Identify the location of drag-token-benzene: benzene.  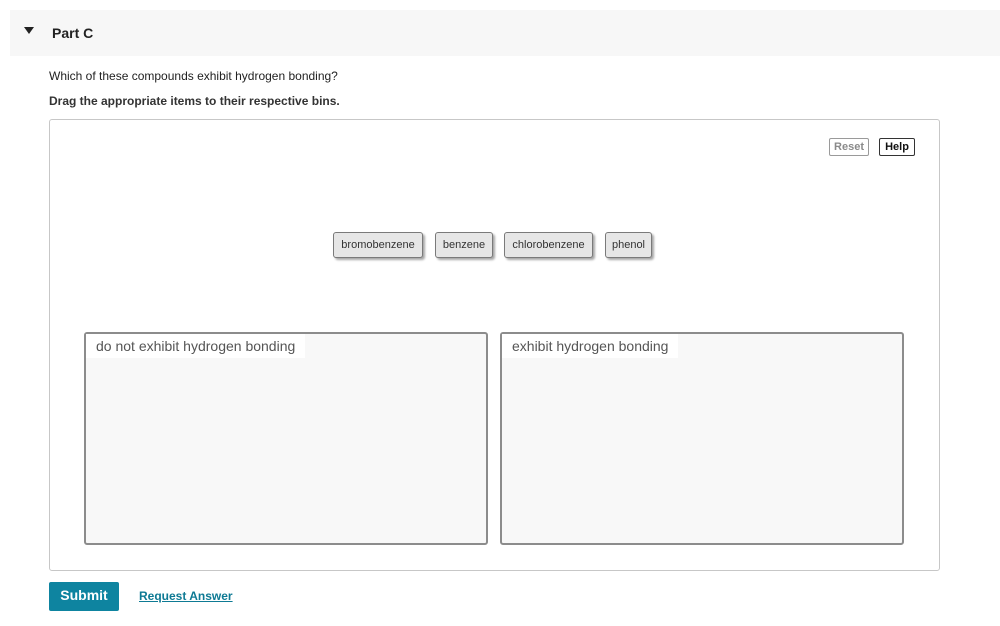
(464, 245).